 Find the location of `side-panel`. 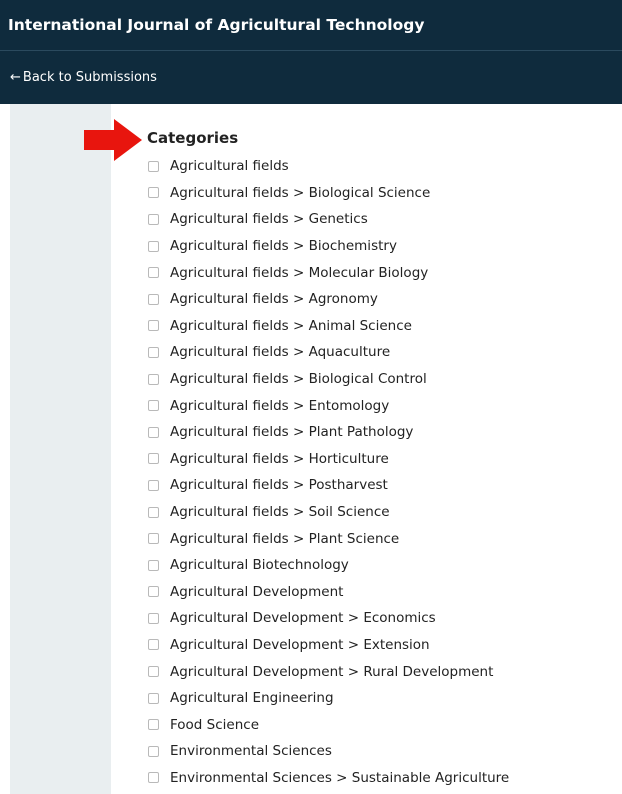

side-panel is located at coordinates (60, 449).